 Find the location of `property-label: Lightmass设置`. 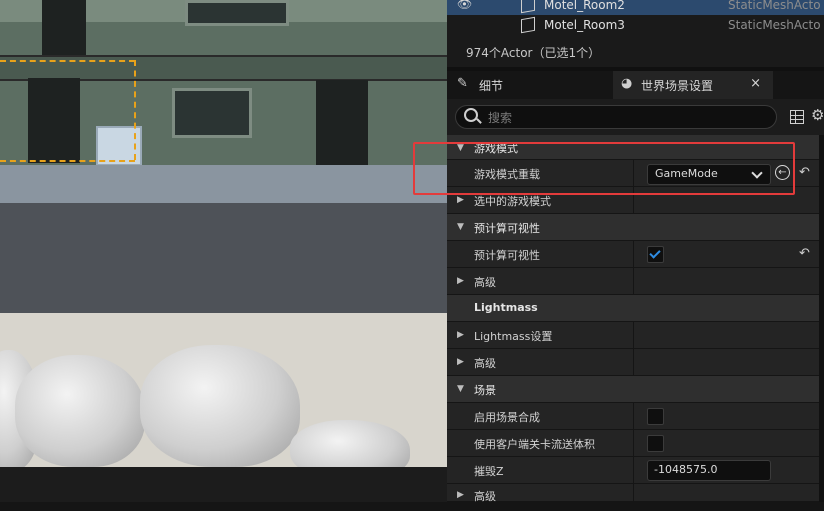

property-label: Lightmass设置 is located at coordinates (513, 336).